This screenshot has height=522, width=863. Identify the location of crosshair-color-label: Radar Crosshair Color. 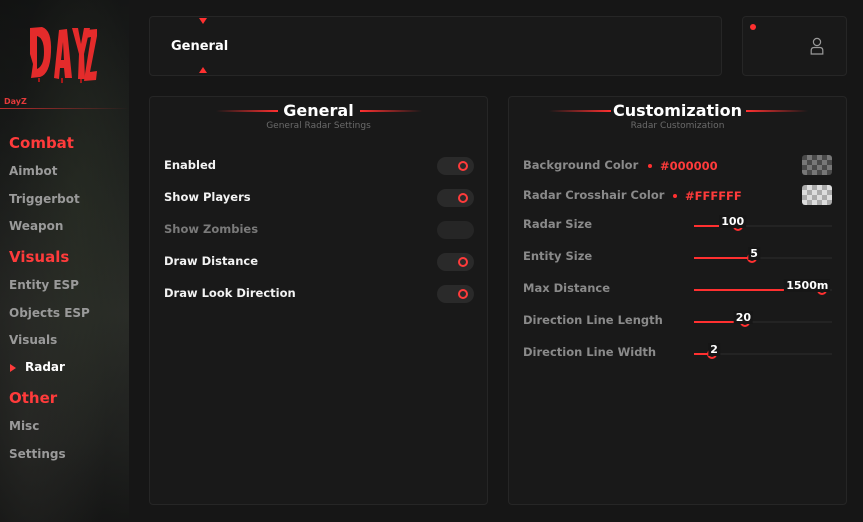
(594, 195).